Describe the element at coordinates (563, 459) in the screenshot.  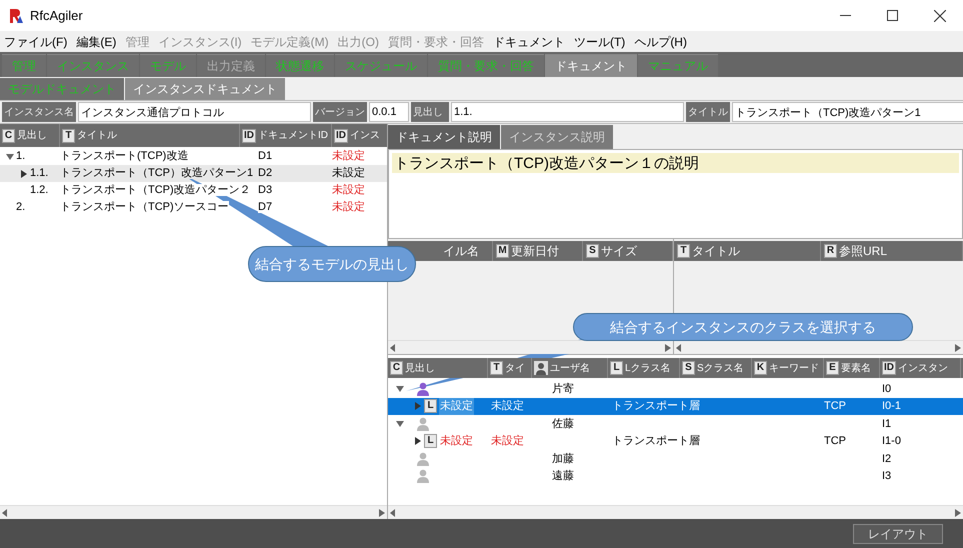
I see `user-name: 加藤` at that location.